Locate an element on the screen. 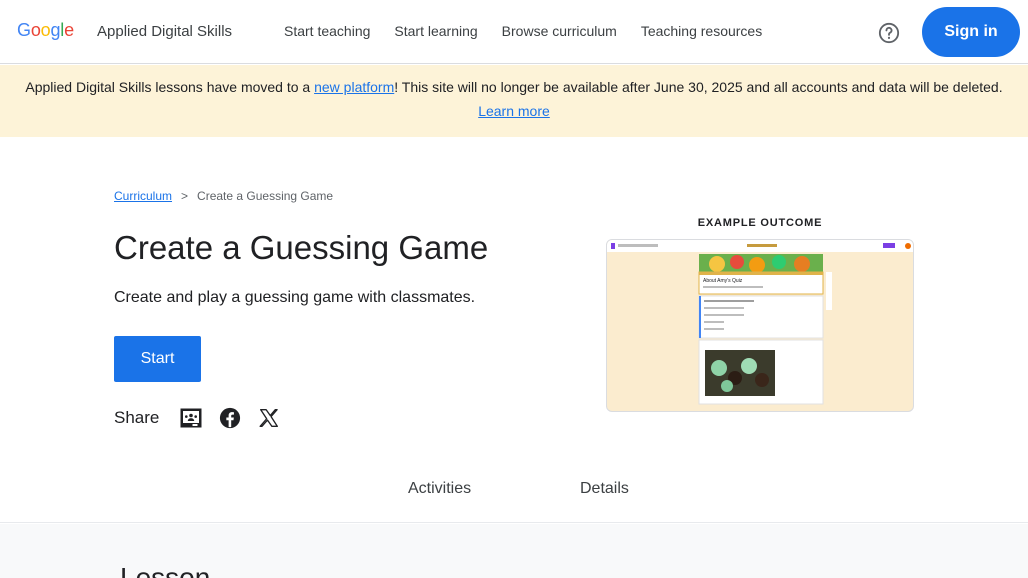 This screenshot has height=578, width=1028. example-outcome-label: EXAMPLE OUTCOME is located at coordinates (760, 223).